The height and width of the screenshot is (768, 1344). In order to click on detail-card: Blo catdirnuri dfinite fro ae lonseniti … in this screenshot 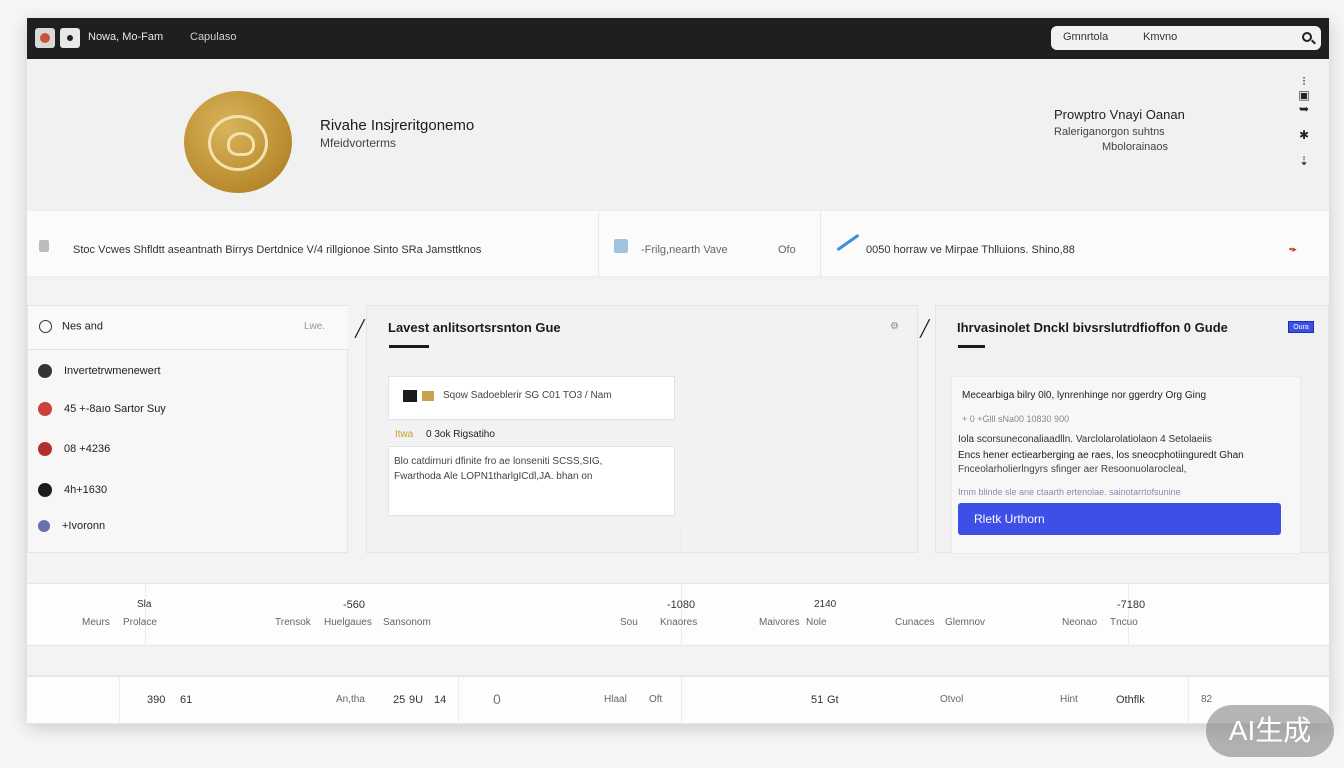, I will do `click(531, 481)`.